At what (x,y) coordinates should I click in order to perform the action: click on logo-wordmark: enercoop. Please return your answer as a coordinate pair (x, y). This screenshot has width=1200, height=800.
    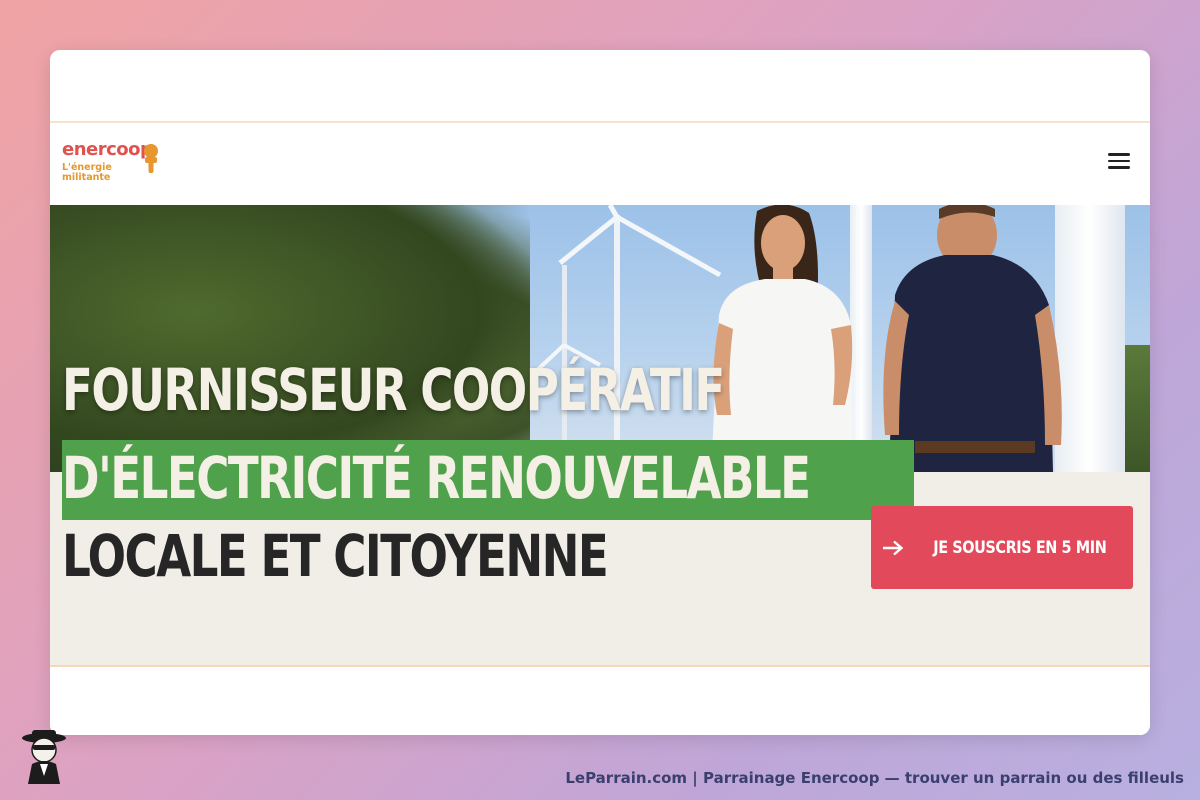
    Looking at the image, I should click on (107, 149).